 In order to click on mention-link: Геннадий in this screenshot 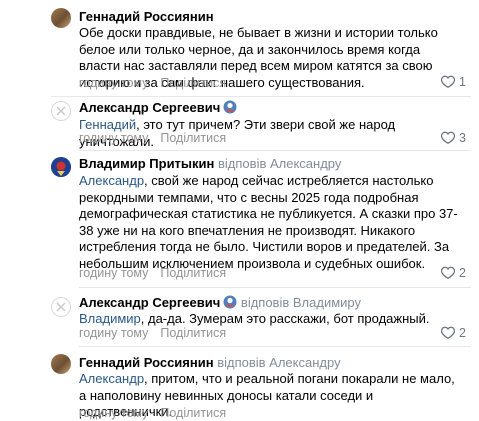, I will do `click(107, 124)`.